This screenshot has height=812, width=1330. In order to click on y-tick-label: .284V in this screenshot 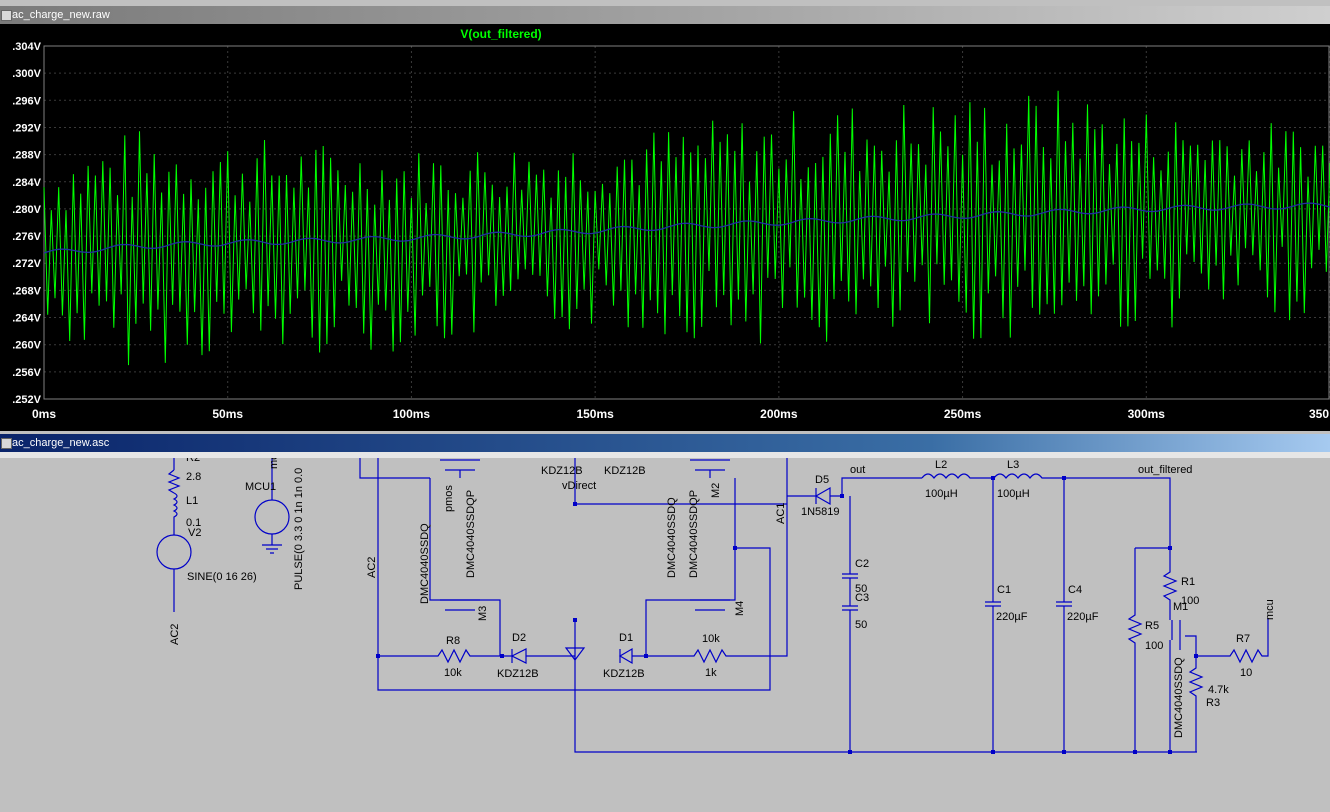, I will do `click(26, 183)`.